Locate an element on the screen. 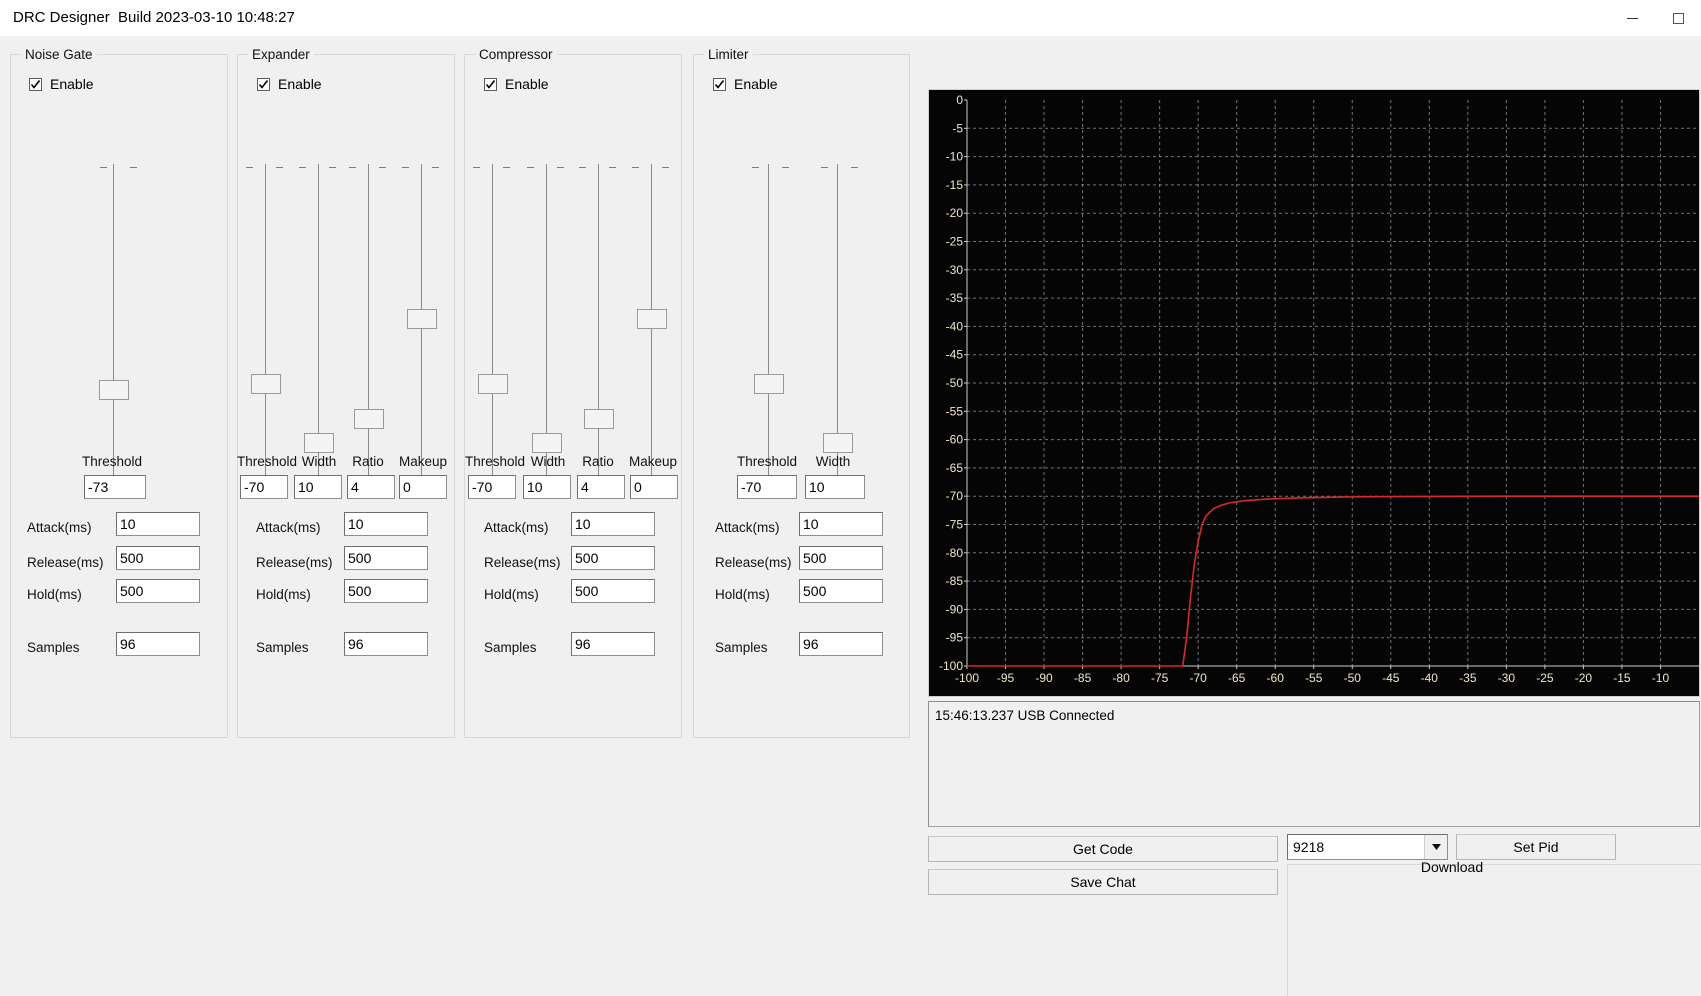 Image resolution: width=1701 pixels, height=996 pixels. x-tick-label: -60 is located at coordinates (1276, 678).